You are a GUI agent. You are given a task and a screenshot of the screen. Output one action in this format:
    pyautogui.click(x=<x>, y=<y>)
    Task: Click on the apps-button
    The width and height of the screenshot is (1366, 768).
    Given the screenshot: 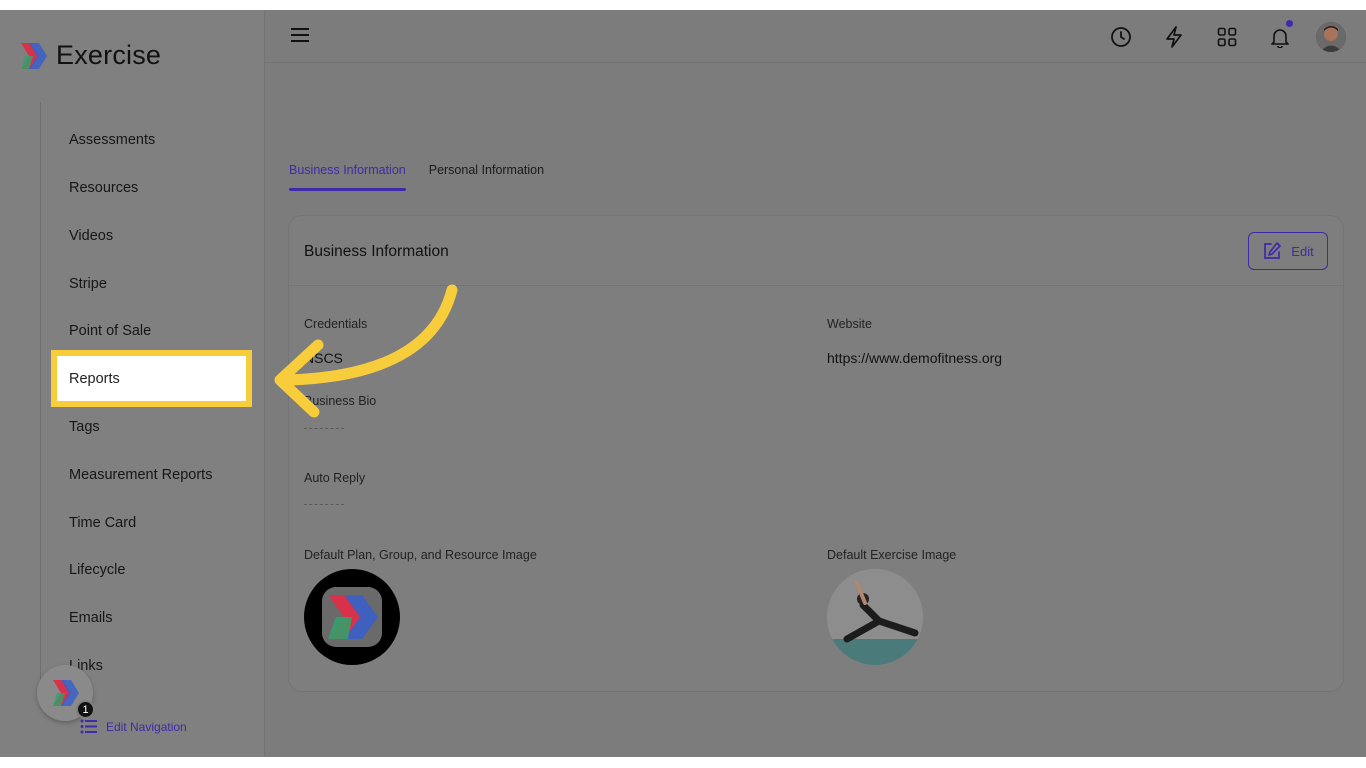 What is the action you would take?
    pyautogui.click(x=1227, y=37)
    